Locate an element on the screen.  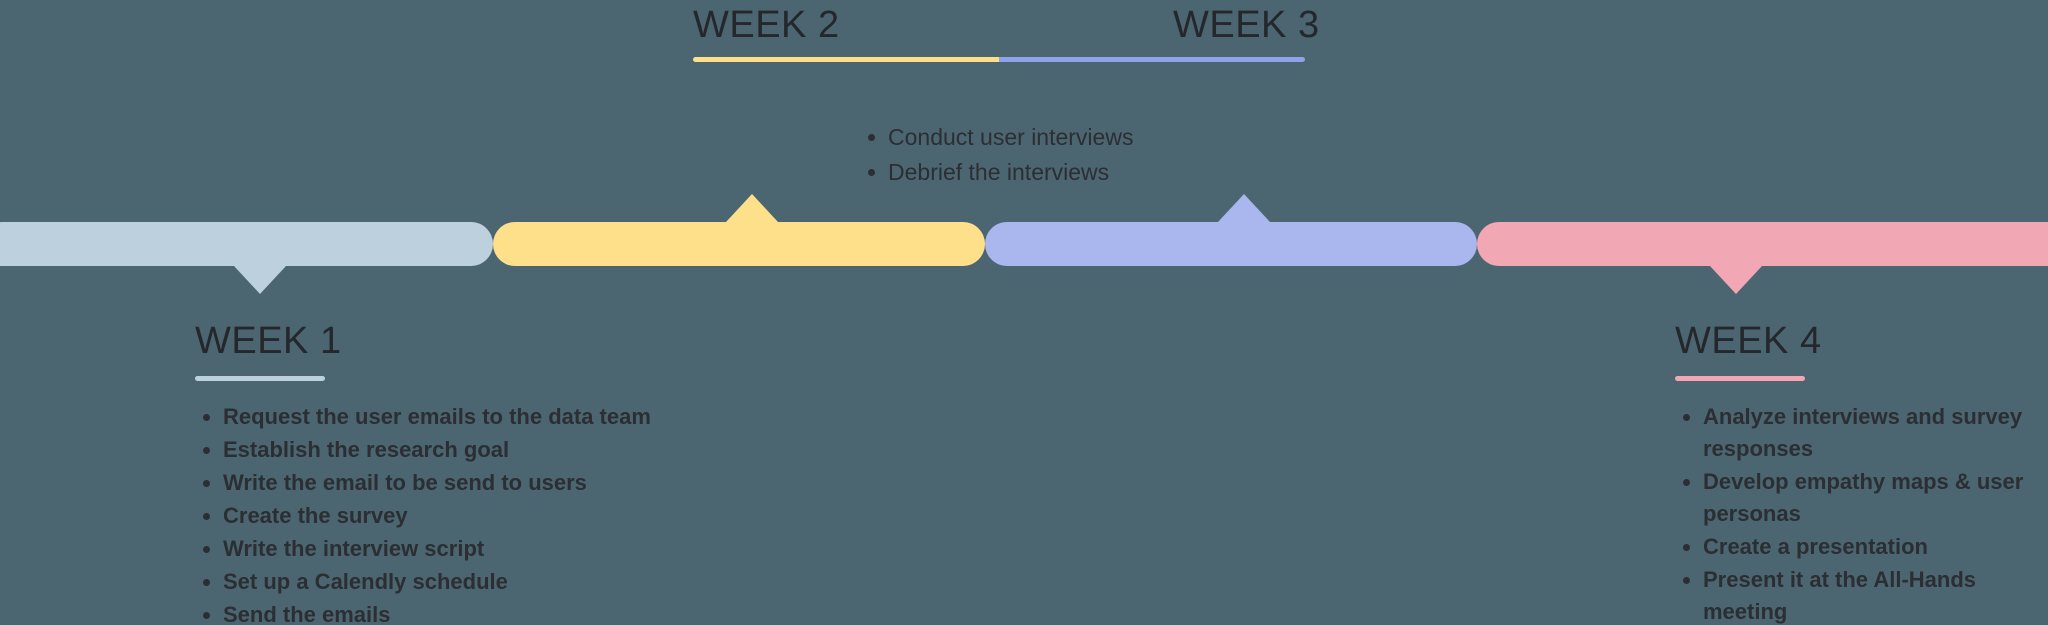
top-header-rule is located at coordinates (999, 59).